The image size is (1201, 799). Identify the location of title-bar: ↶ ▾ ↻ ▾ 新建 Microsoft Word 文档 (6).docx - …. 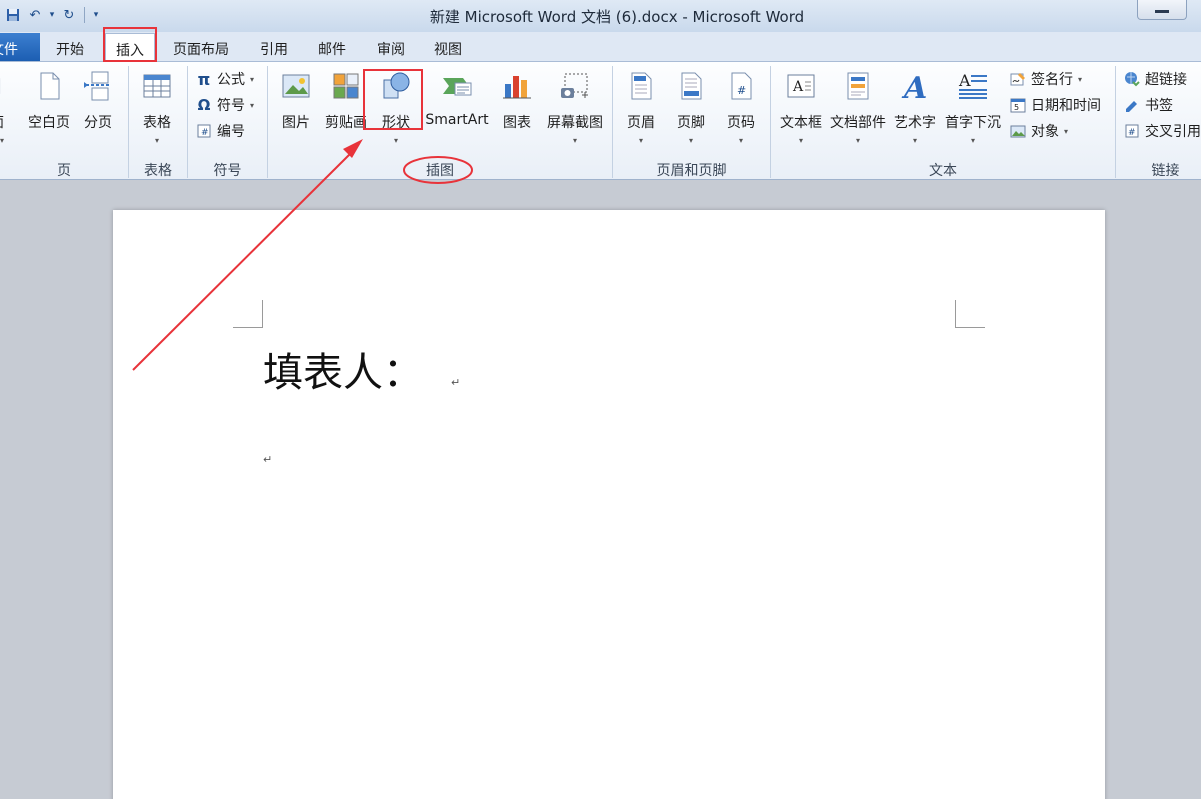
(600, 16).